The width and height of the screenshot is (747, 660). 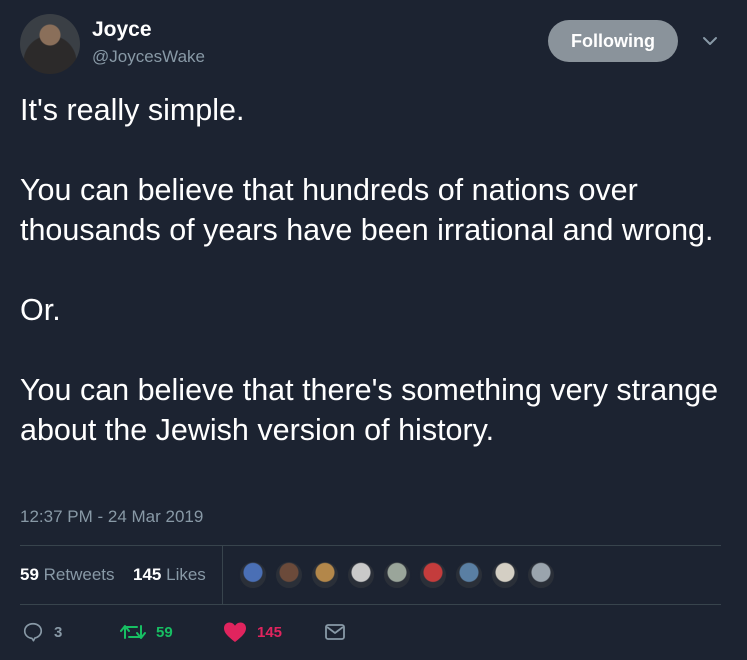 I want to click on likes-label: Likes, so click(x=186, y=574).